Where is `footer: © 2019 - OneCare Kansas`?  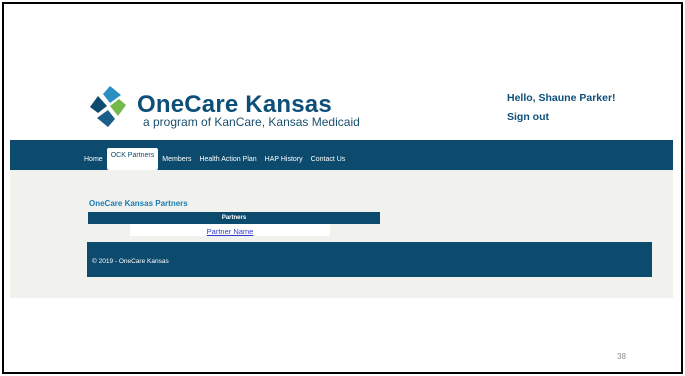 footer: © 2019 - OneCare Kansas is located at coordinates (369, 259).